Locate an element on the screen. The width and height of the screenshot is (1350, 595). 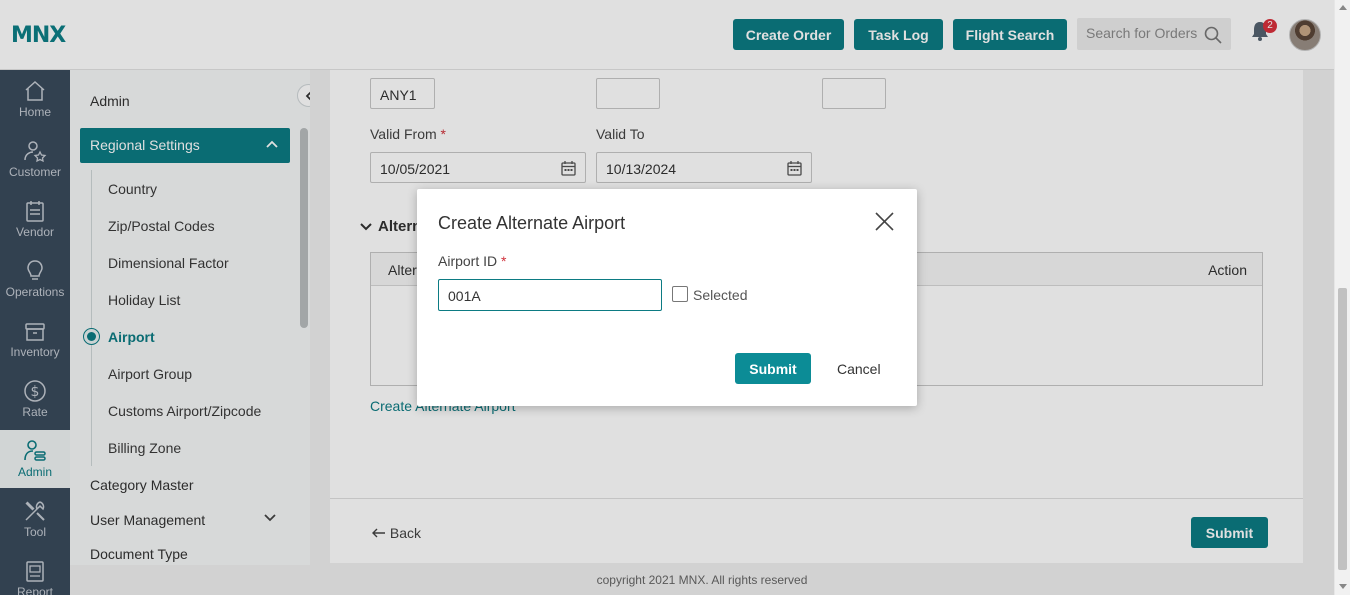
scroll-up-icon is located at coordinates (1343, 7).